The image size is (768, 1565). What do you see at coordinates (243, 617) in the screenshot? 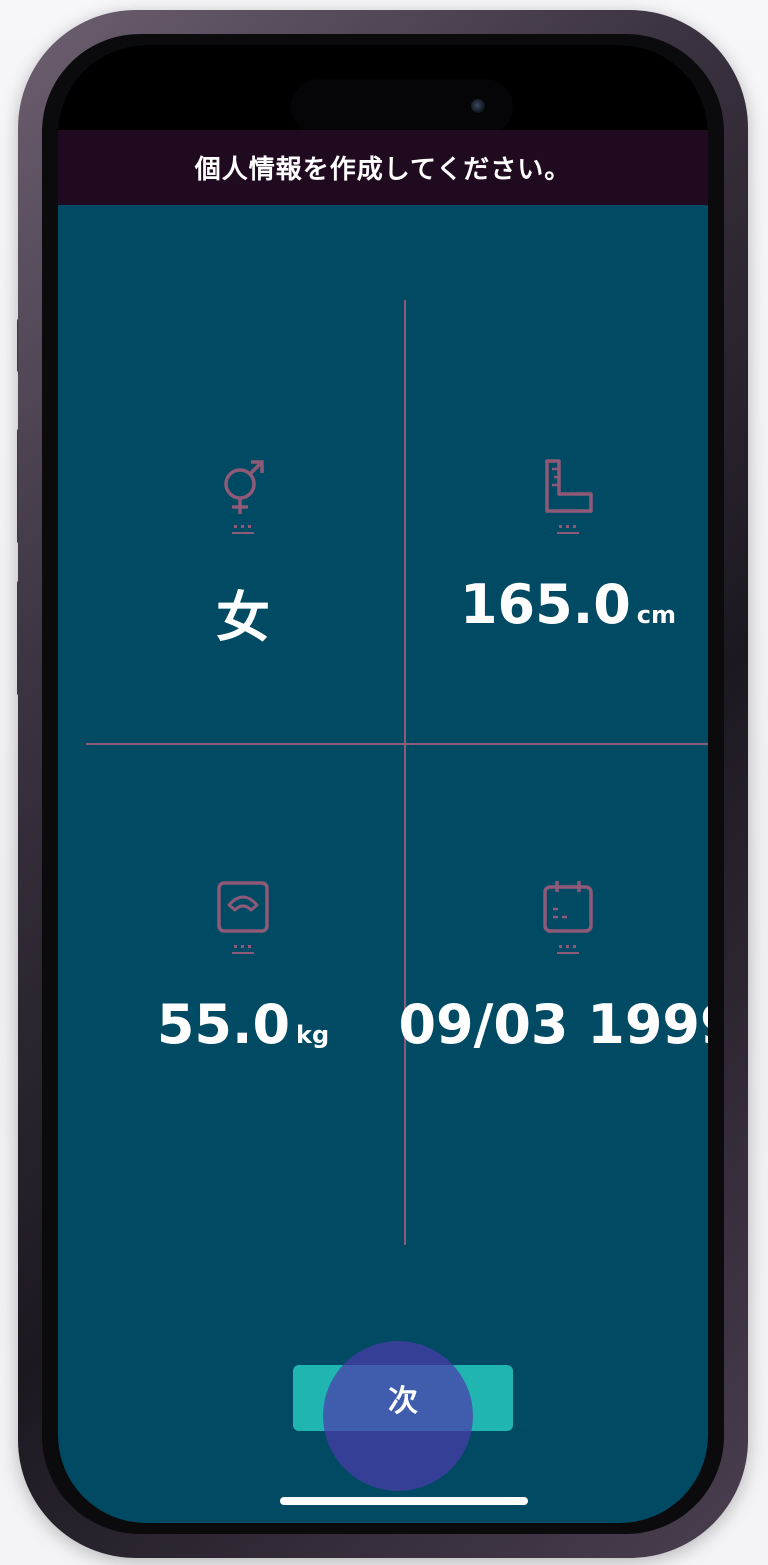
I see `gender-value-text: 女` at bounding box center [243, 617].